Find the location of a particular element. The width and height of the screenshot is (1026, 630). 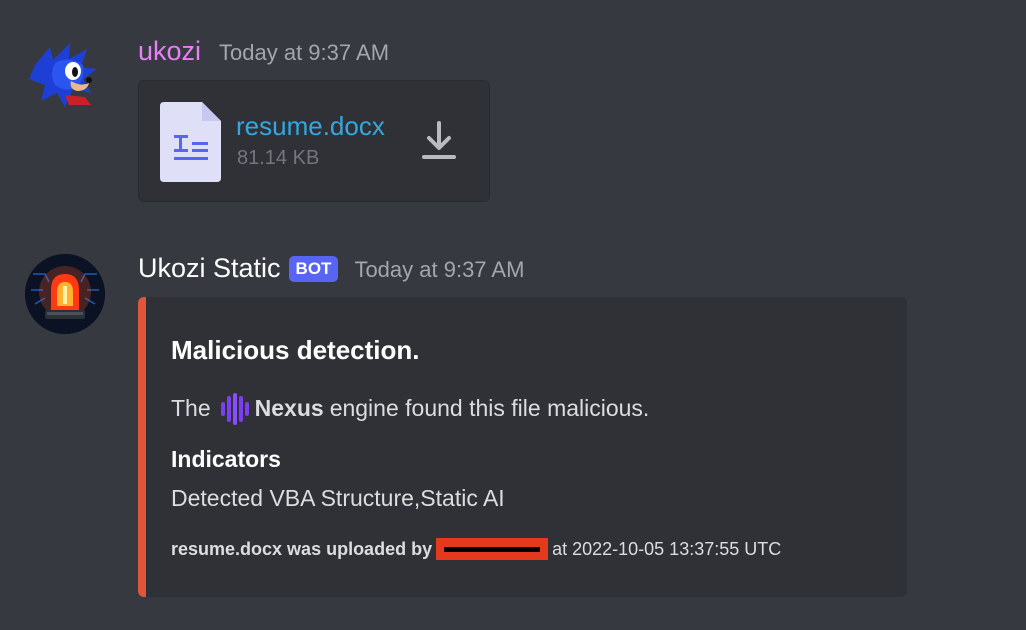

nexus-logo-icon is located at coordinates (234, 409).